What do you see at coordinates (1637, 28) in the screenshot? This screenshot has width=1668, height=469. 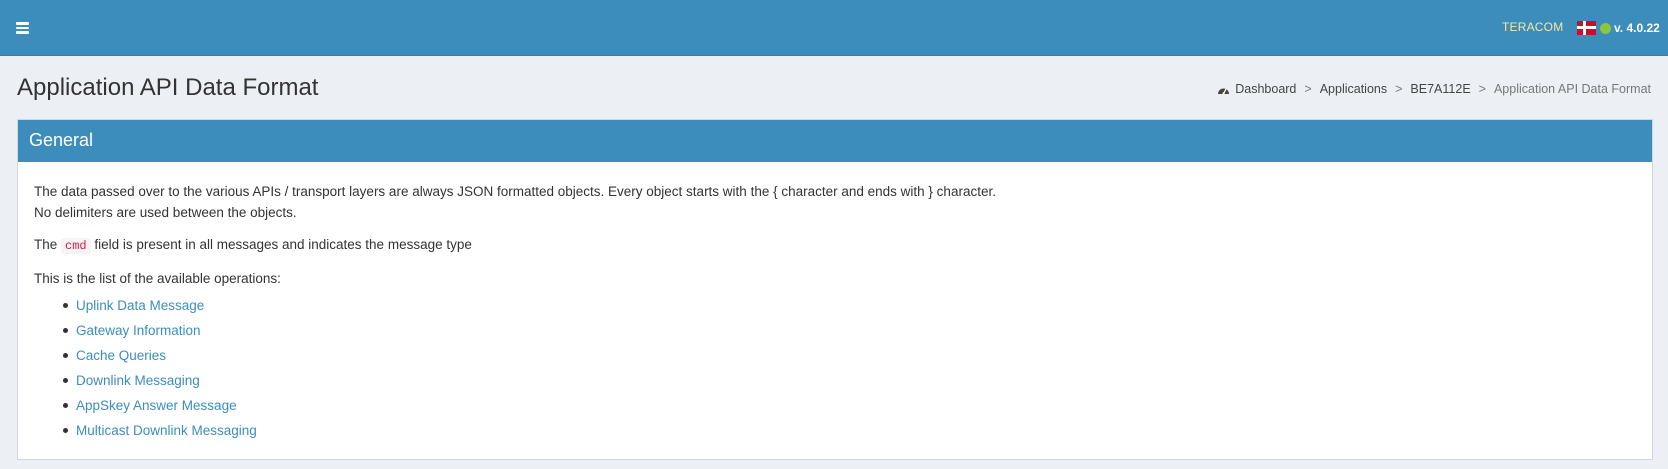 I see `version-label: v. 4.0.22` at bounding box center [1637, 28].